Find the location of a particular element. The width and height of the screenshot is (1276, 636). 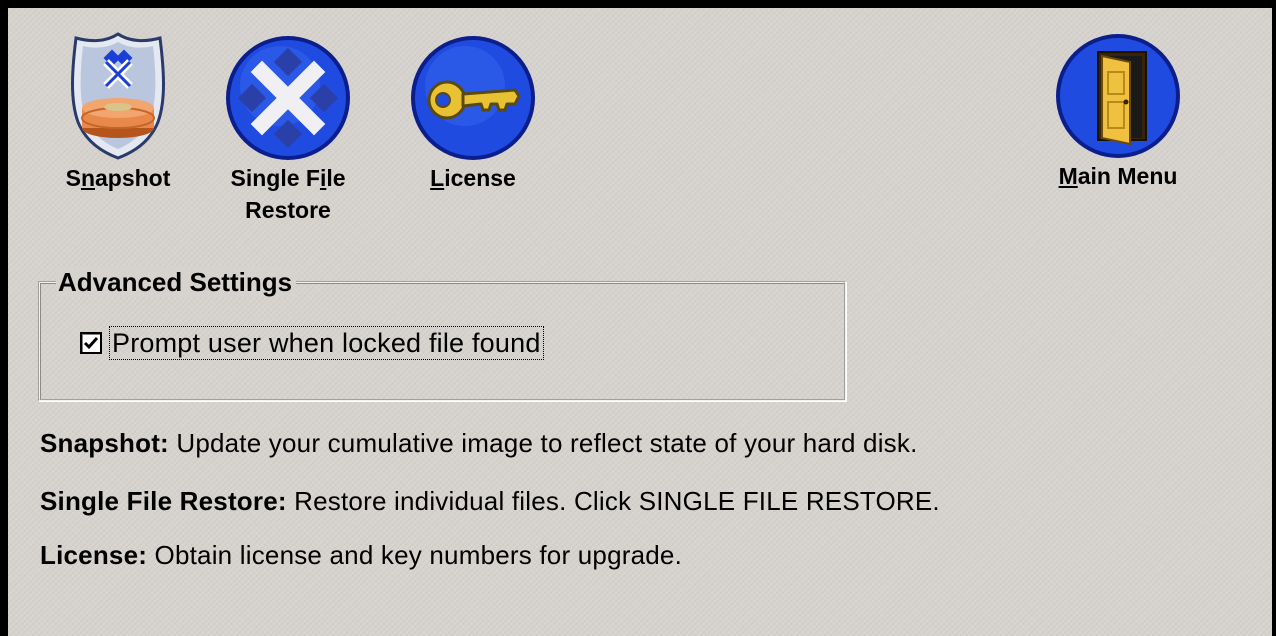

prompt-locked-file-checkbox is located at coordinates (91, 343).